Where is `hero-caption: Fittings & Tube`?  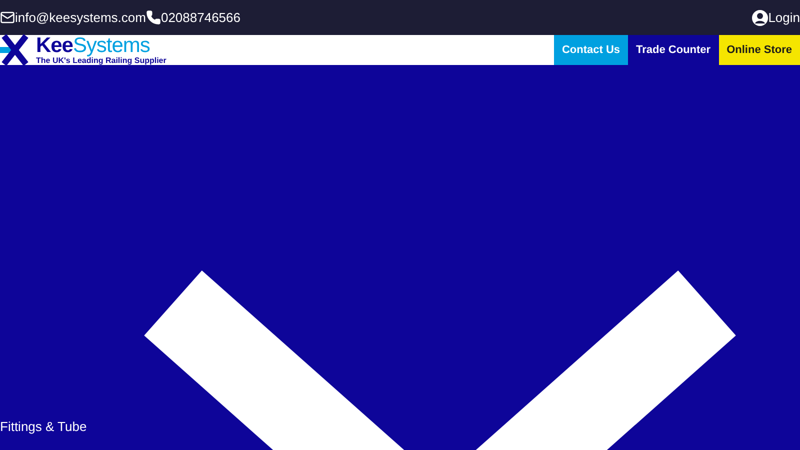
hero-caption: Fittings & Tube is located at coordinates (44, 427).